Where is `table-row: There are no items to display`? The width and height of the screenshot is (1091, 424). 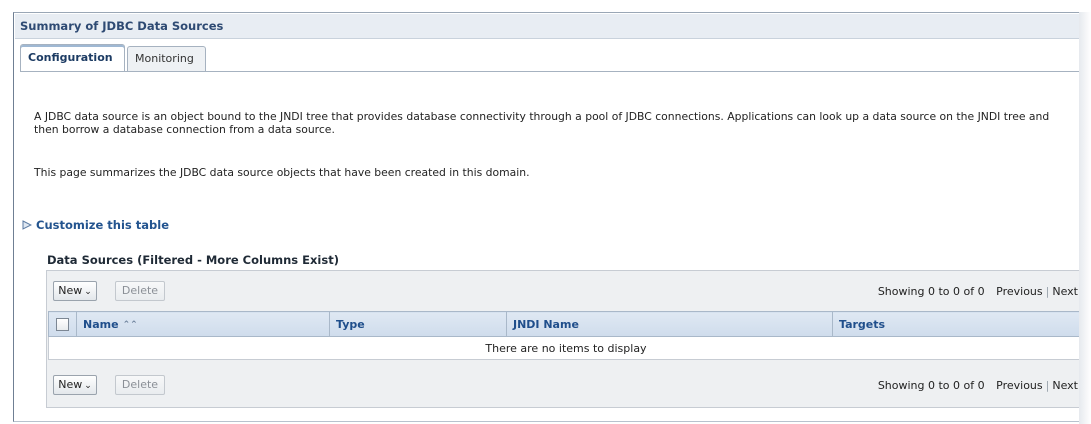
table-row: There are no items to display is located at coordinates (566, 348).